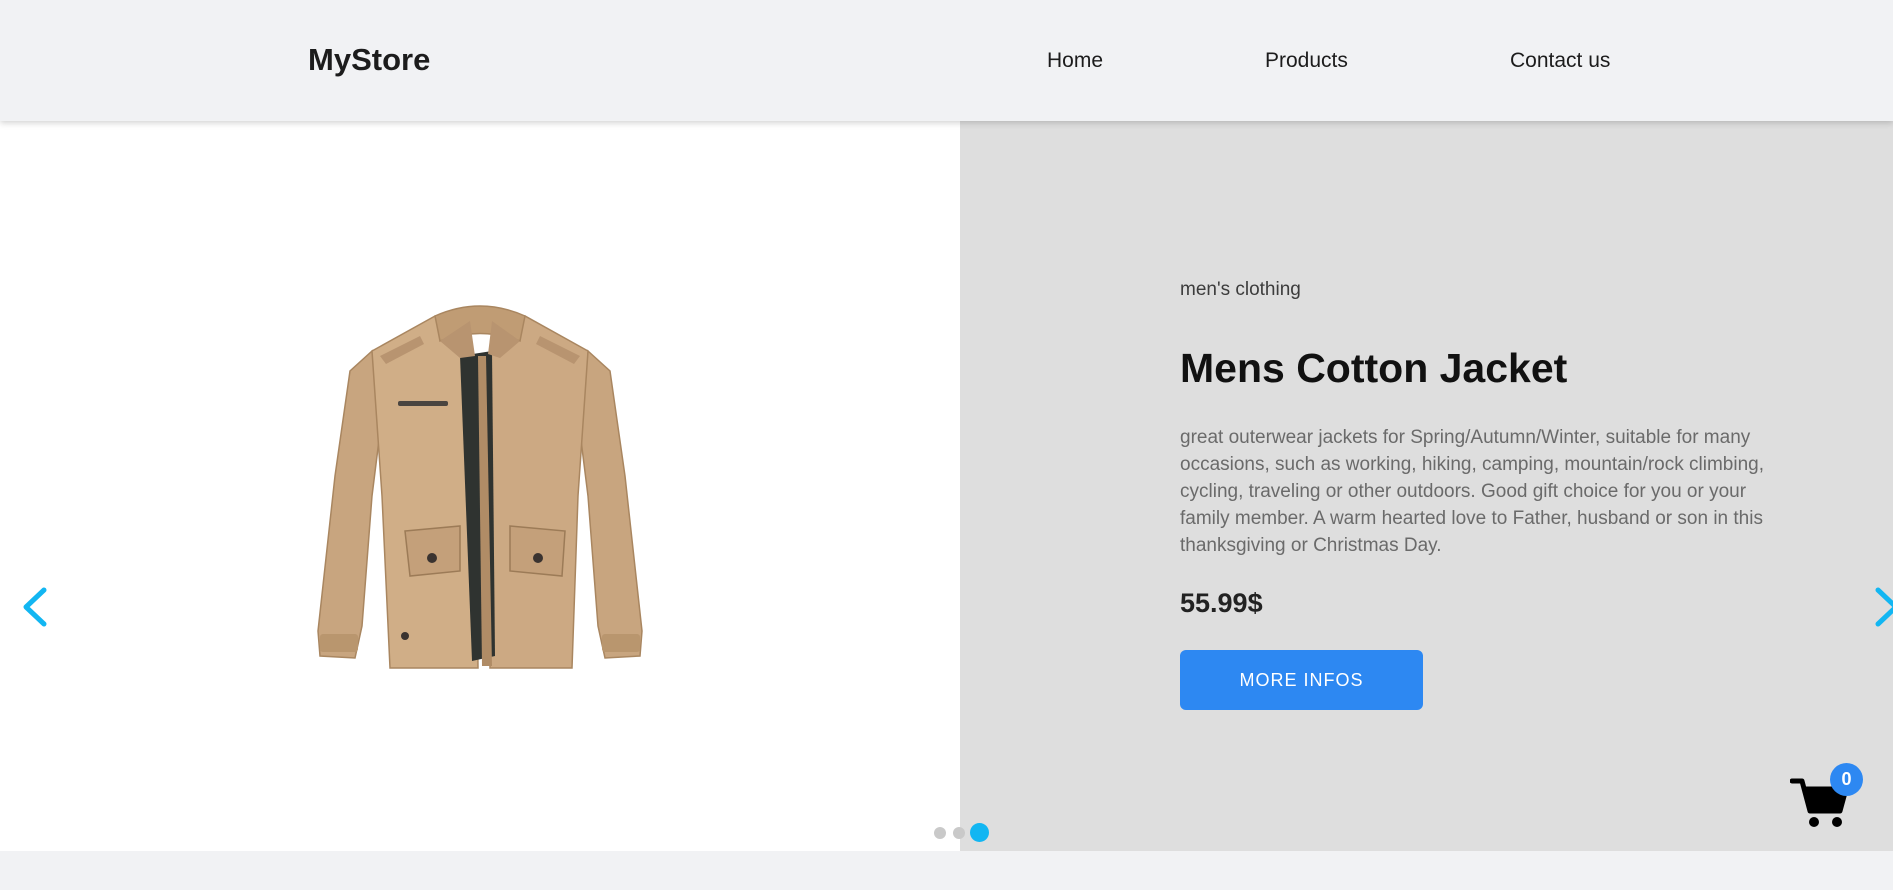  I want to click on carousel-dot-3-active, so click(979, 832).